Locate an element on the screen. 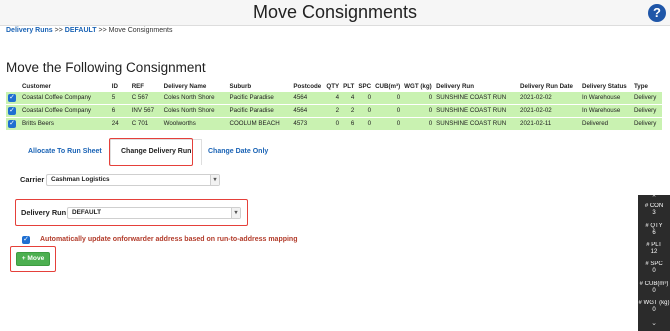 The image size is (670, 331). column-header: SPC is located at coordinates (365, 86).